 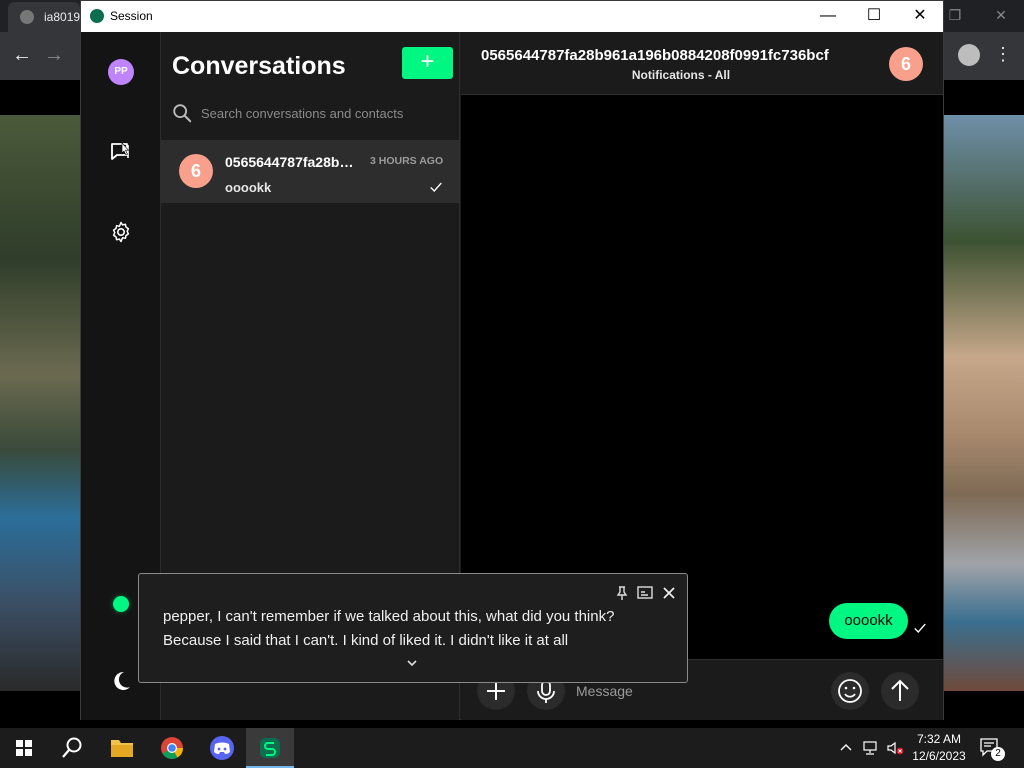 What do you see at coordinates (131, 16) in the screenshot?
I see `window-title: Session` at bounding box center [131, 16].